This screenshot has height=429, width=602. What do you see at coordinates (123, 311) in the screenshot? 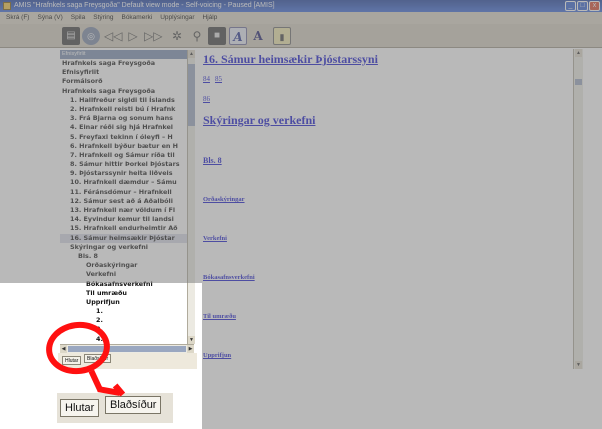
I see `tree-item: 1.` at bounding box center [123, 311].